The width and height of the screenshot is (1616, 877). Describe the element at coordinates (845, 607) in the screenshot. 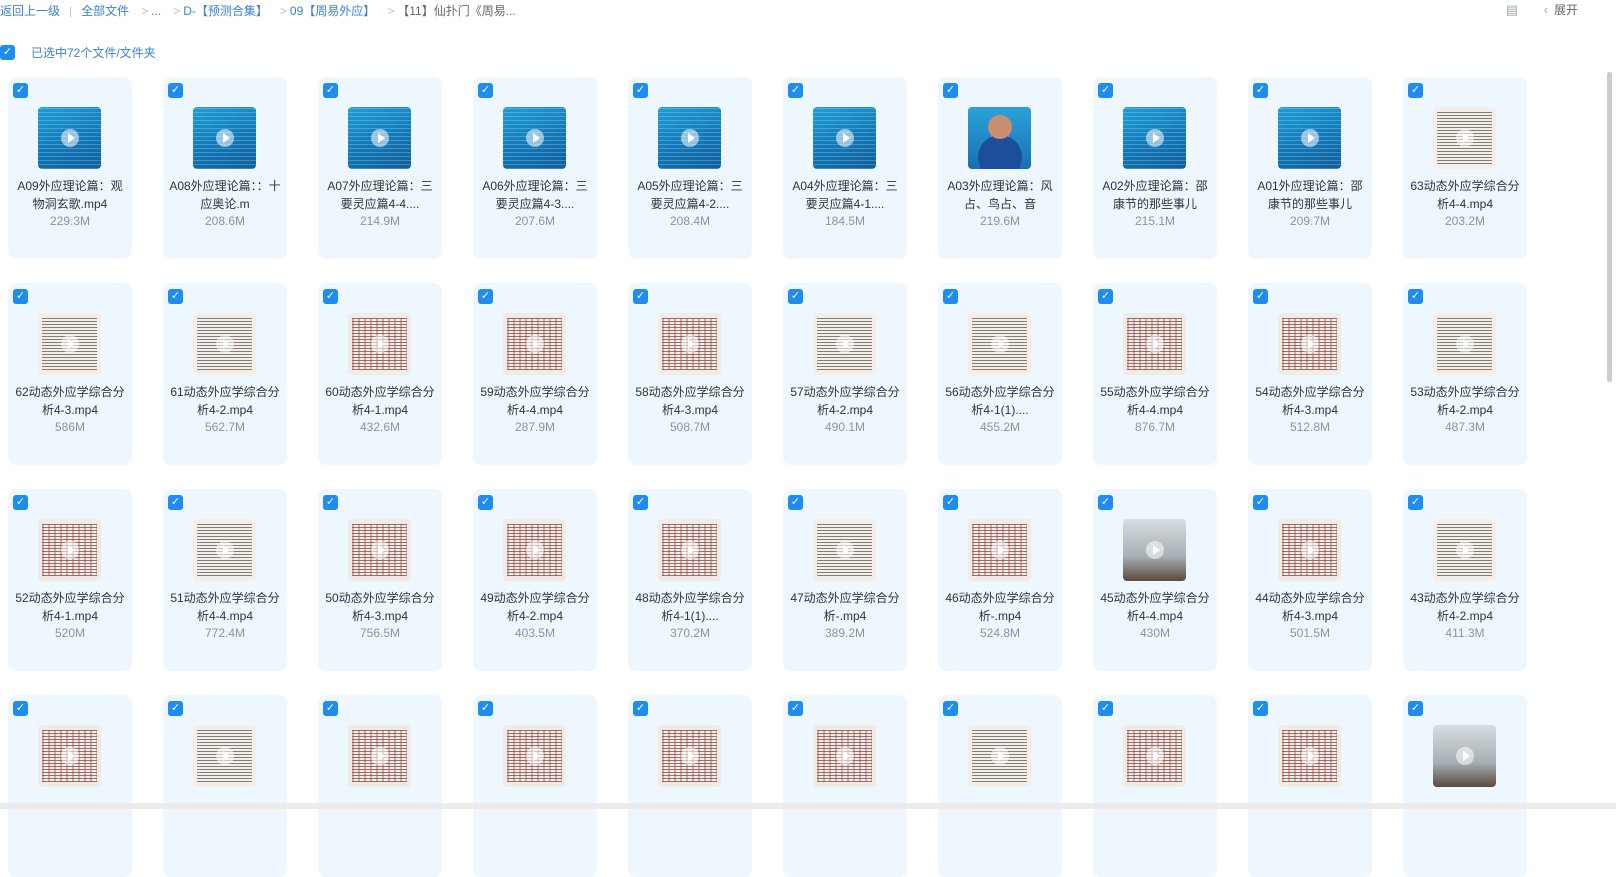

I see `file-name: 47动态外应学综合分析-.mp4` at that location.